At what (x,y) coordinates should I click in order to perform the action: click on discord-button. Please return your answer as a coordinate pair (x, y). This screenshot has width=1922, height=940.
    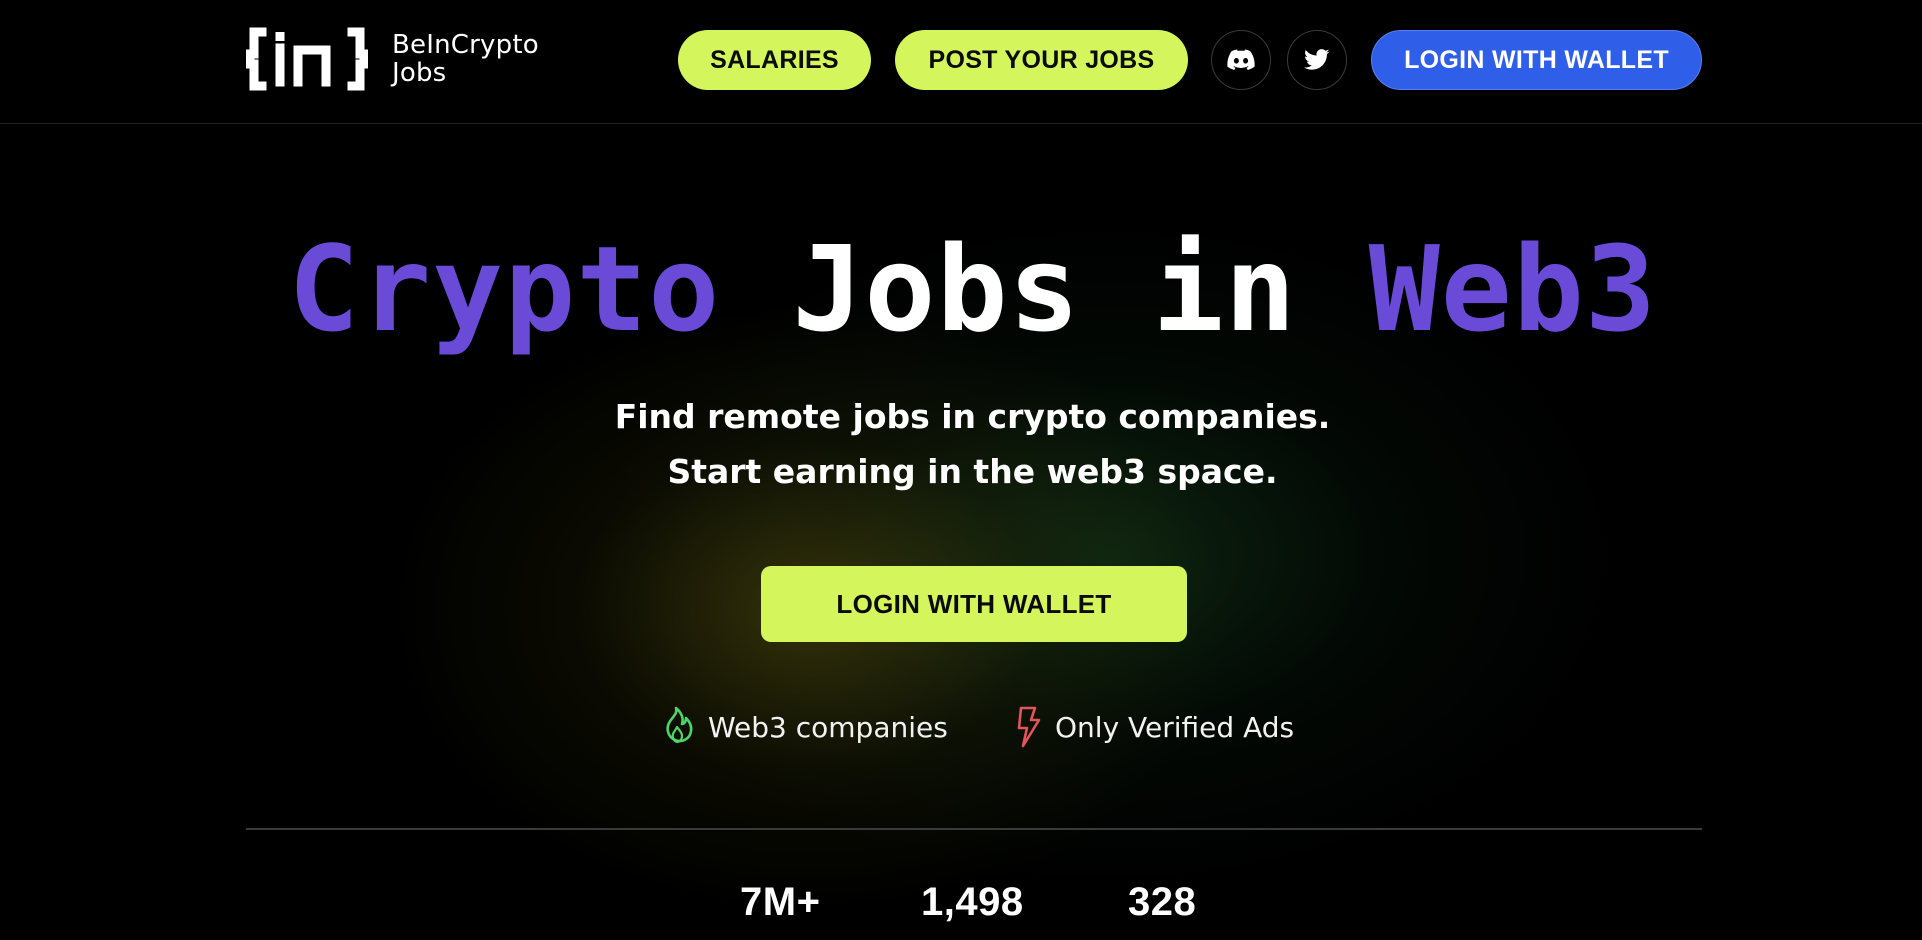
    Looking at the image, I should click on (1241, 60).